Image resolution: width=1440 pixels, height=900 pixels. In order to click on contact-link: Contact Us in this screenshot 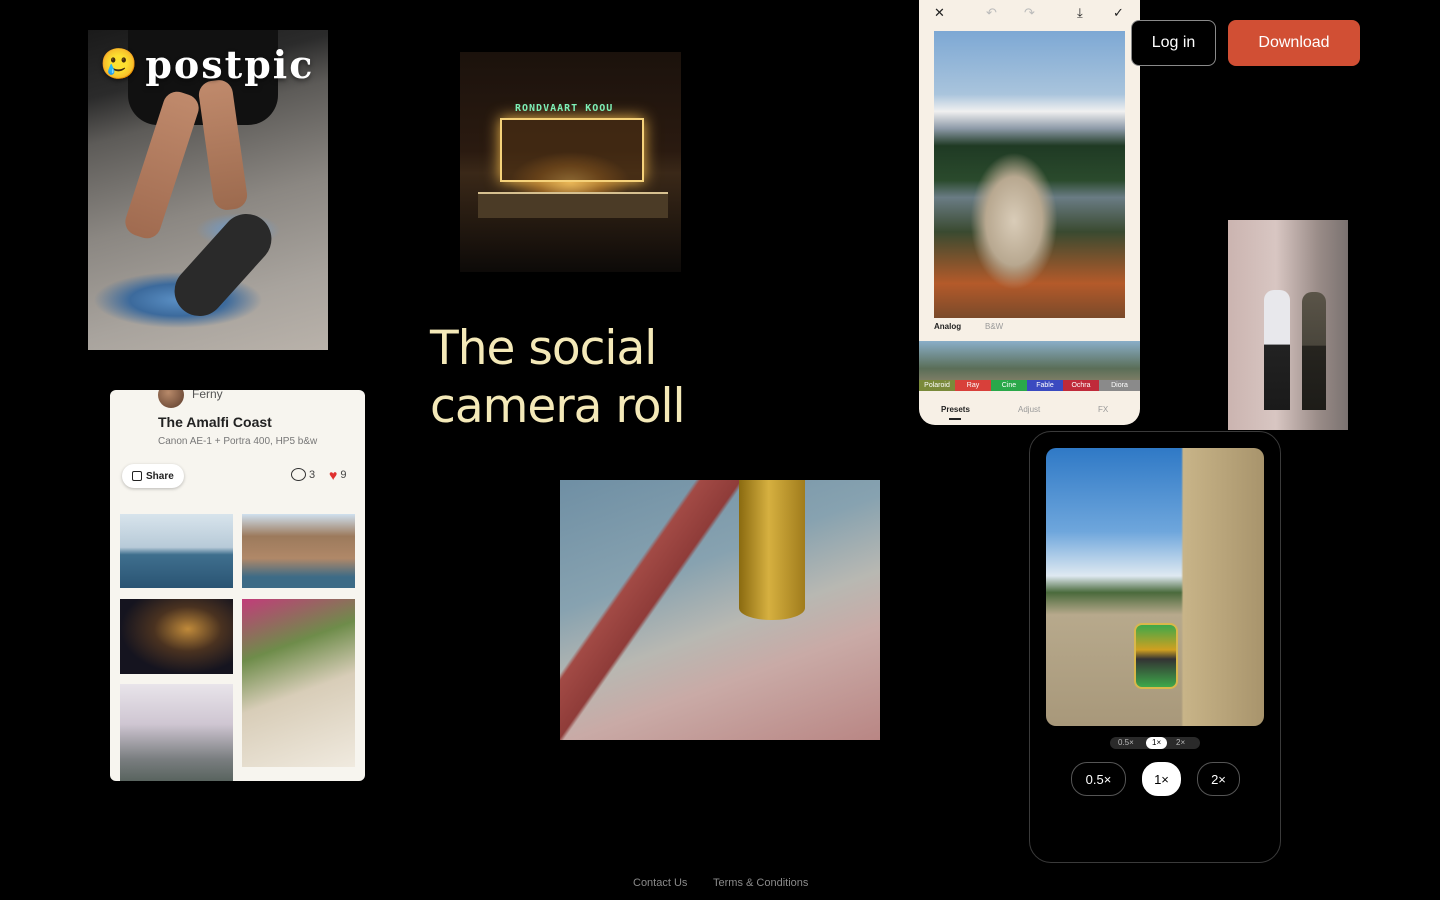, I will do `click(660, 883)`.